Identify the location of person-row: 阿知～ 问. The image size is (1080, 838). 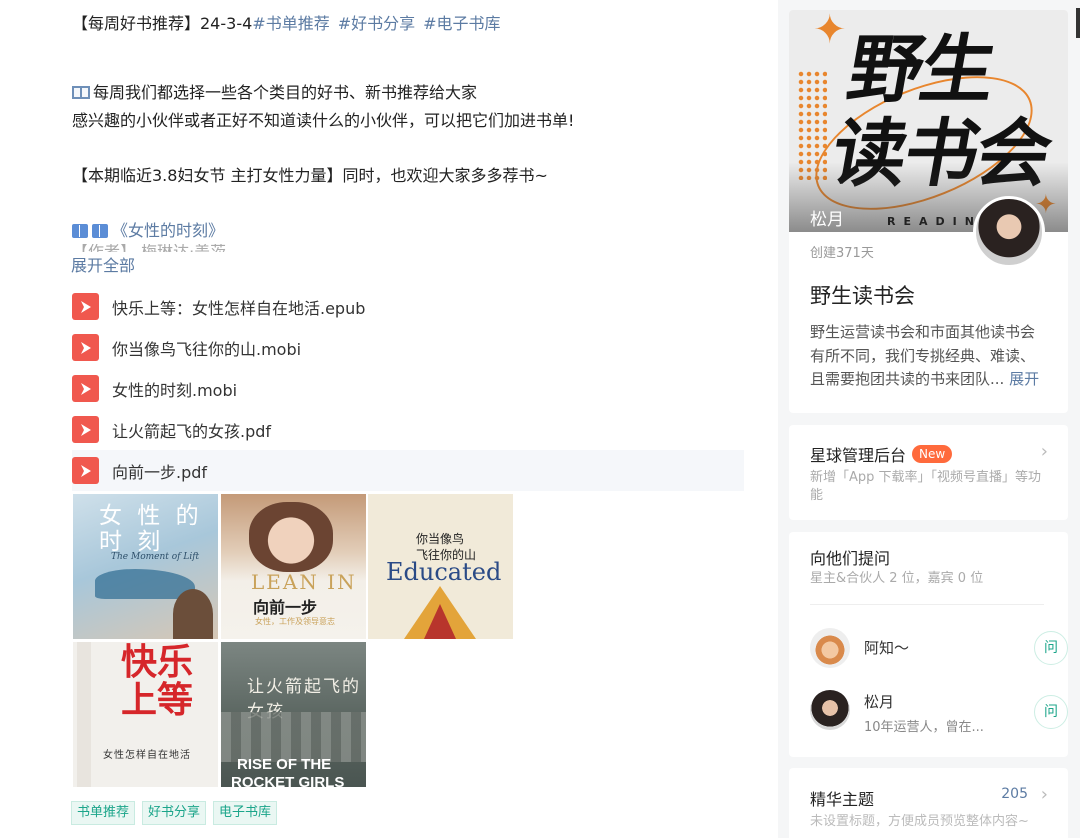
(939, 650).